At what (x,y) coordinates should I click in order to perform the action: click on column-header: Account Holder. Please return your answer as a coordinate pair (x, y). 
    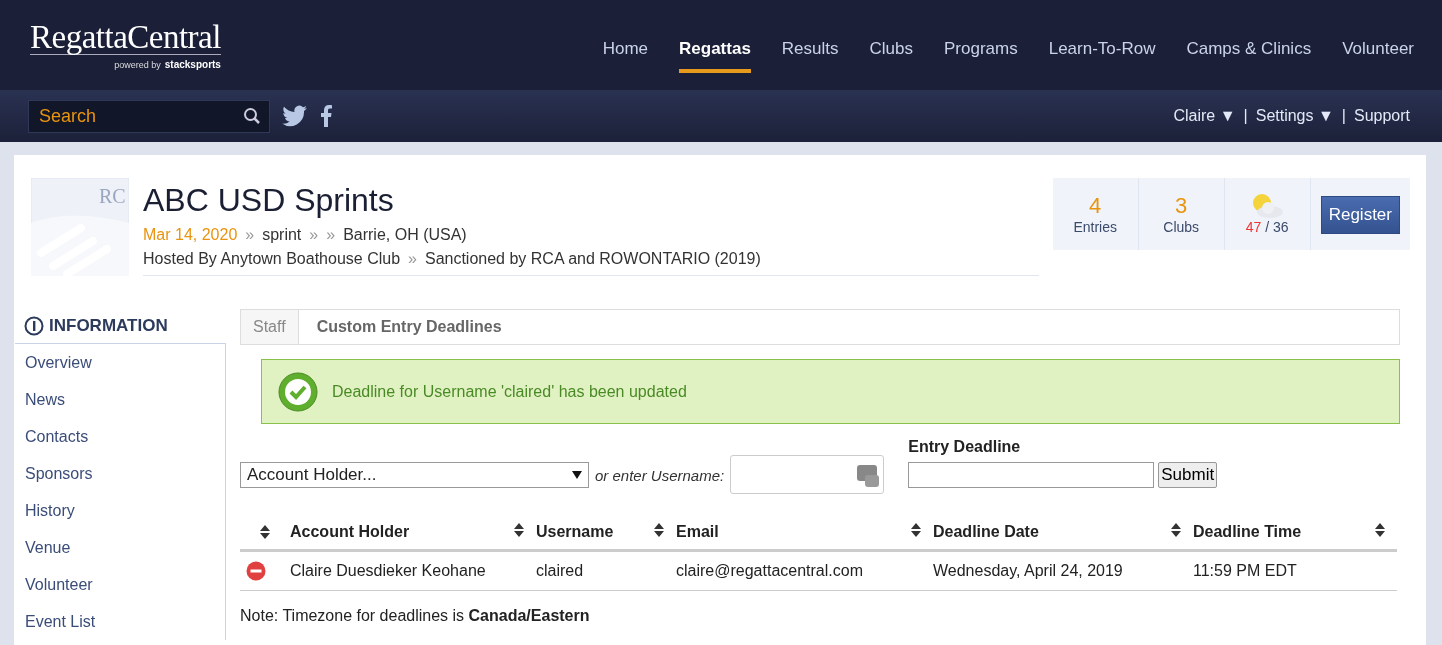
    Looking at the image, I should click on (350, 531).